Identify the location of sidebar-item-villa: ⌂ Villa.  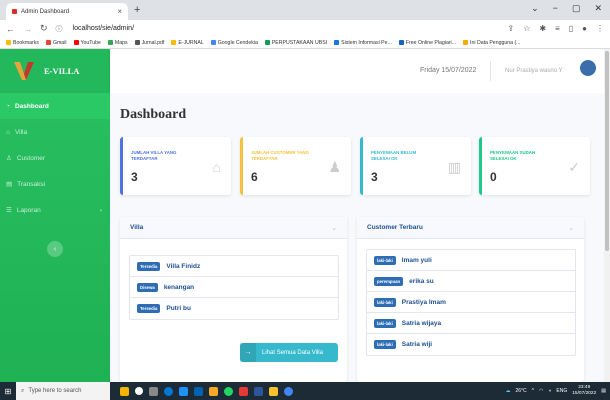
(55, 132).